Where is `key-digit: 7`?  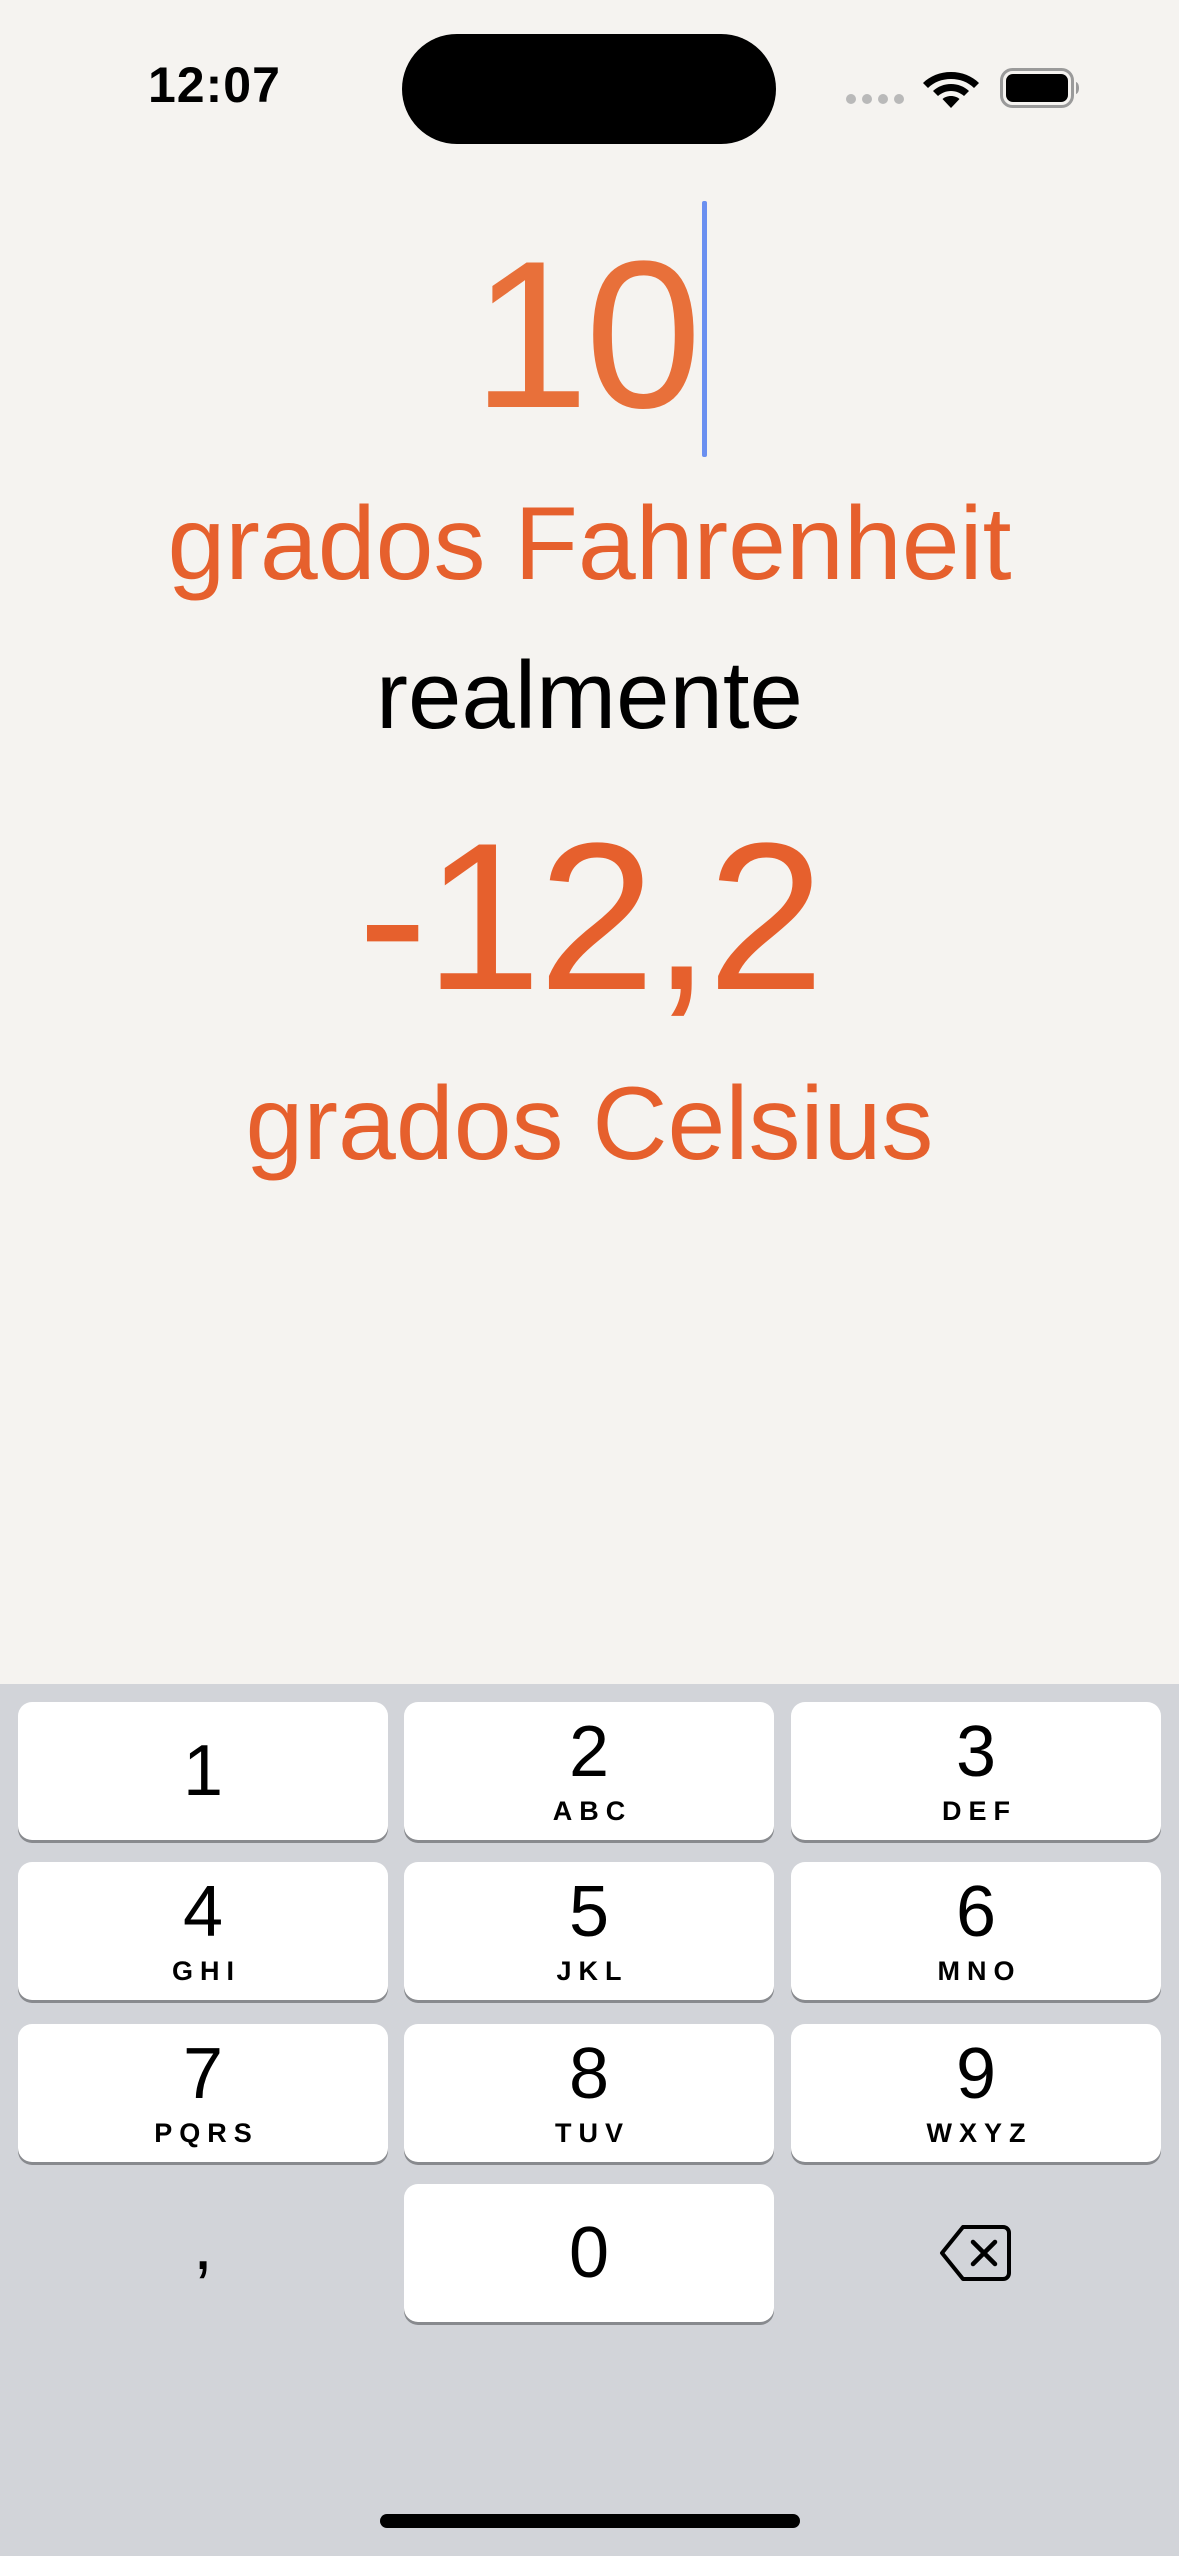
key-digit: 7 is located at coordinates (203, 2073).